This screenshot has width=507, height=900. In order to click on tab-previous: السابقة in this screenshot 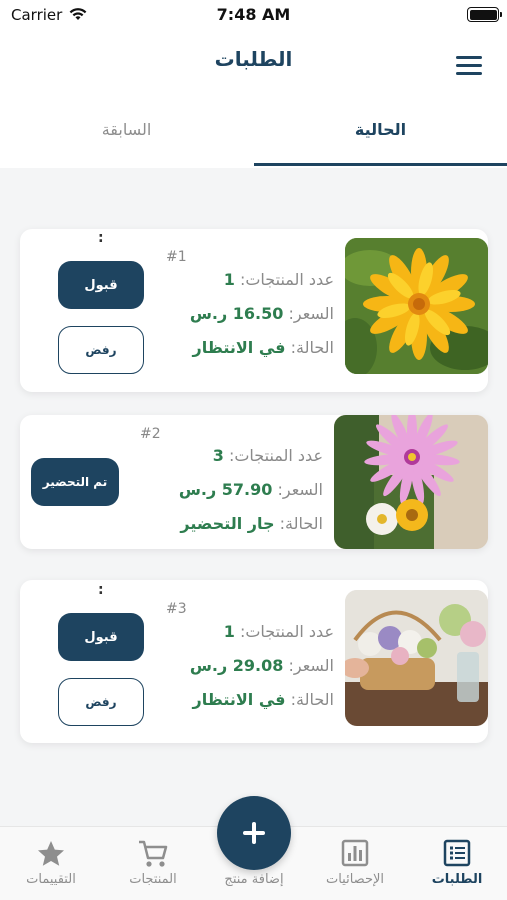, I will do `click(126, 129)`.